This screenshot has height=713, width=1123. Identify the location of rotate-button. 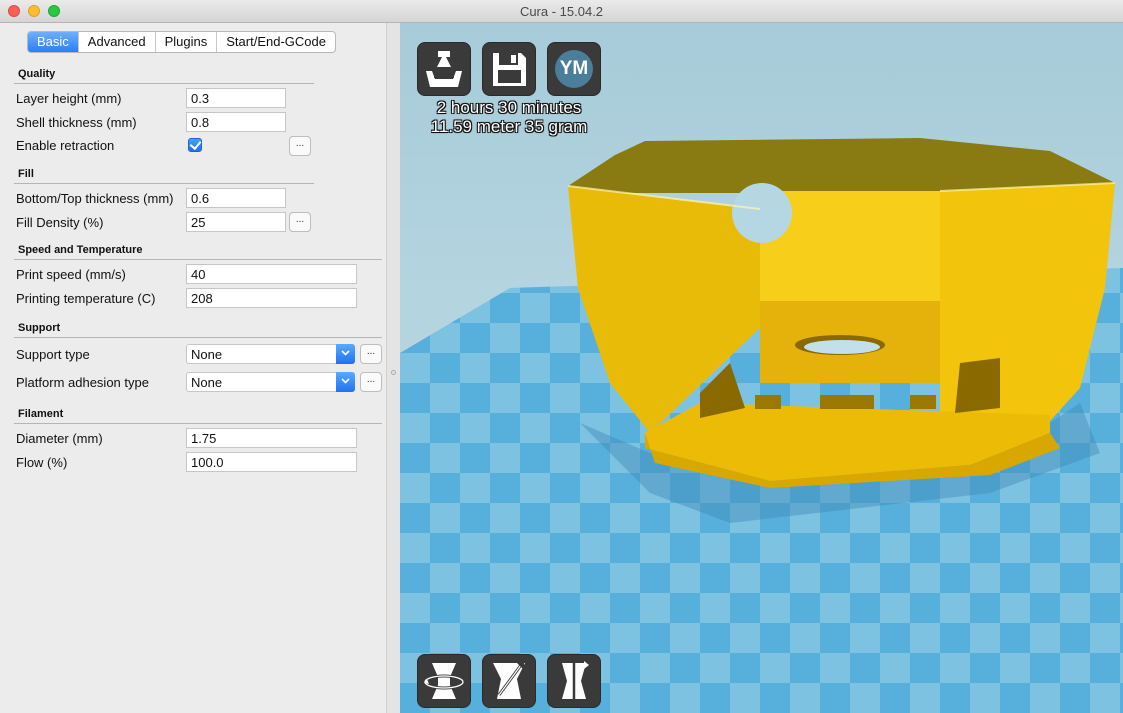
(444, 681).